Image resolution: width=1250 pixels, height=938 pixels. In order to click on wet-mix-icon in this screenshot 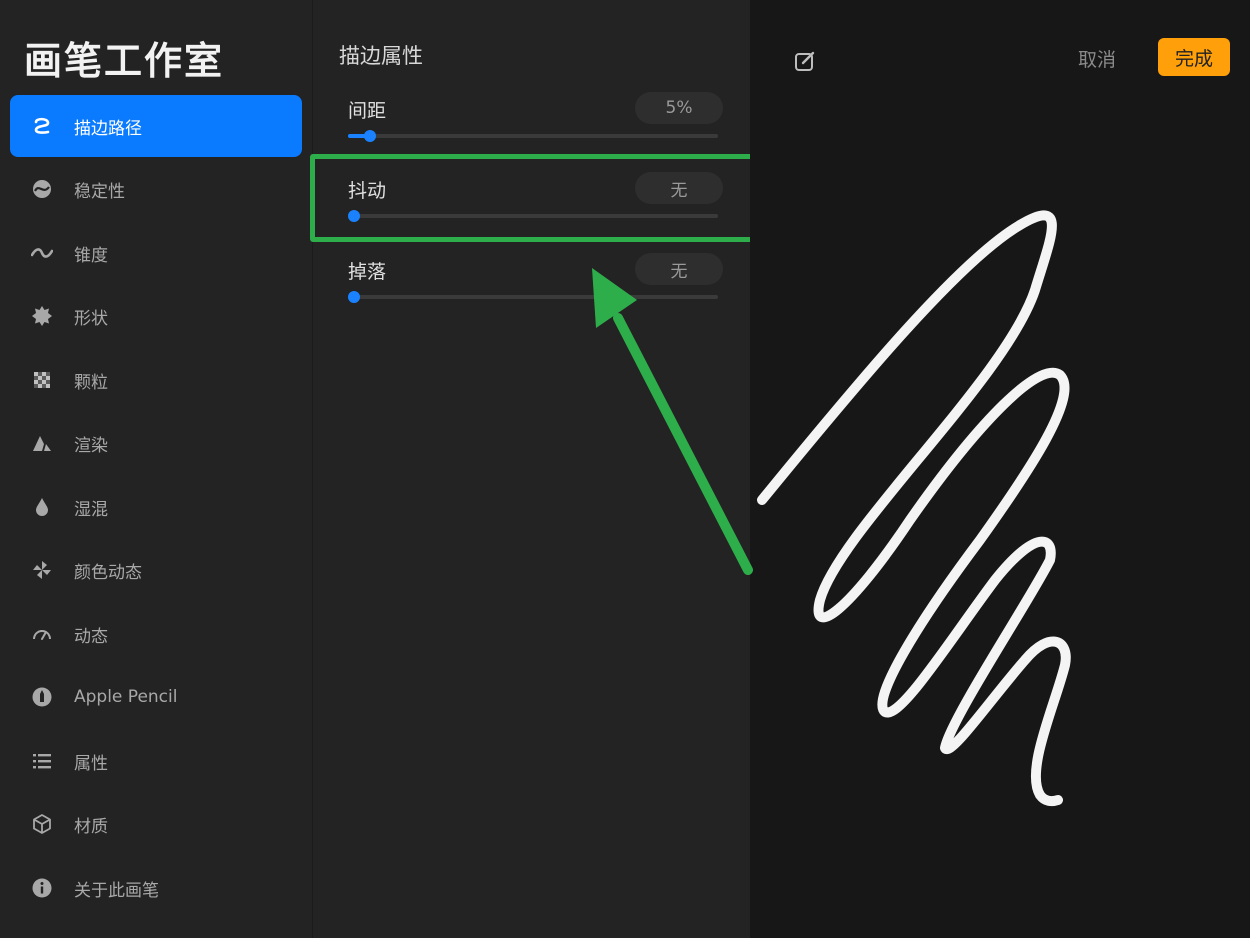, I will do `click(42, 507)`.